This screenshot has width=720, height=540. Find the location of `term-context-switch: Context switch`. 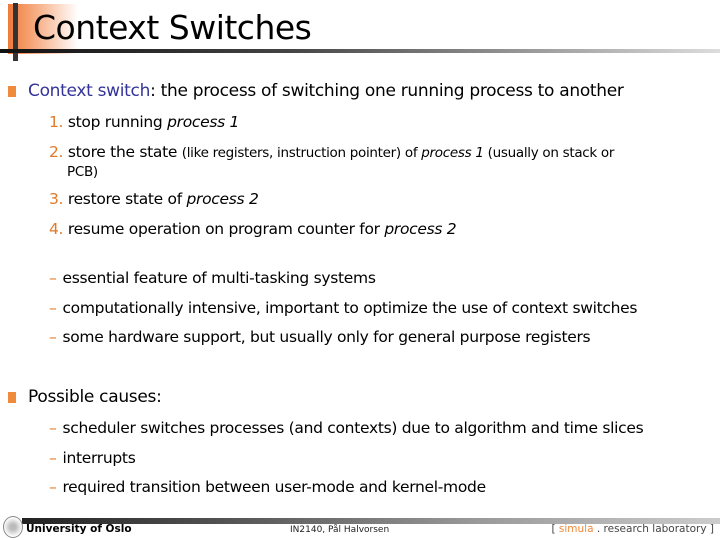

term-context-switch: Context switch is located at coordinates (89, 91).